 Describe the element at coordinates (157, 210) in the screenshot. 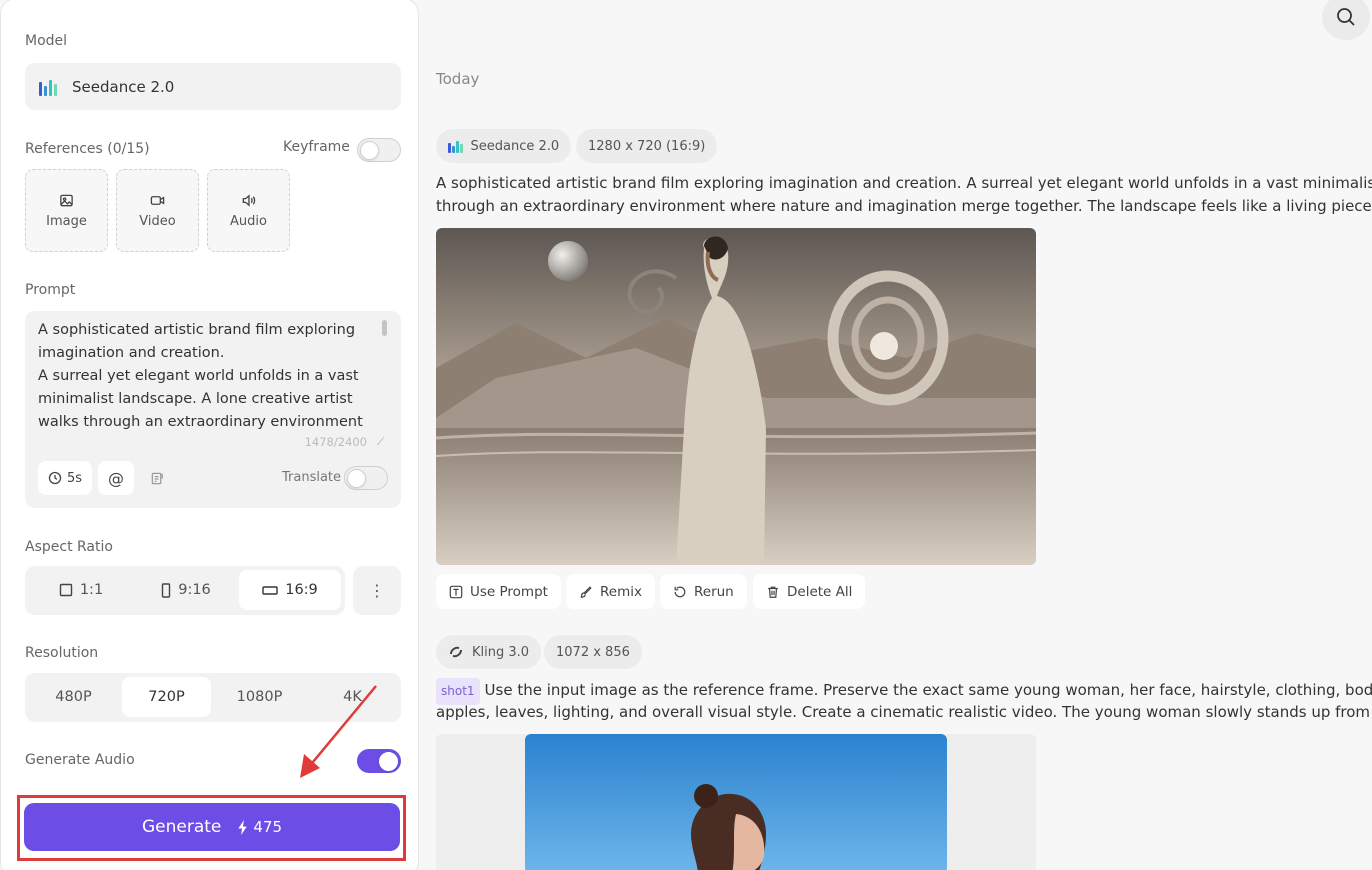

I see `reference-video-button: Video` at that location.